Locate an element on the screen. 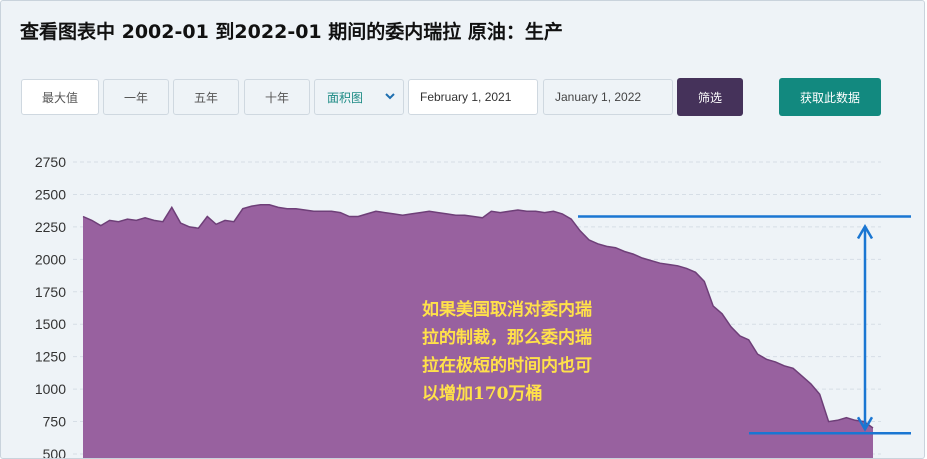 This screenshot has height=459, width=927. annotation-line: 如果美国取消对委内瑞 is located at coordinates (507, 310).